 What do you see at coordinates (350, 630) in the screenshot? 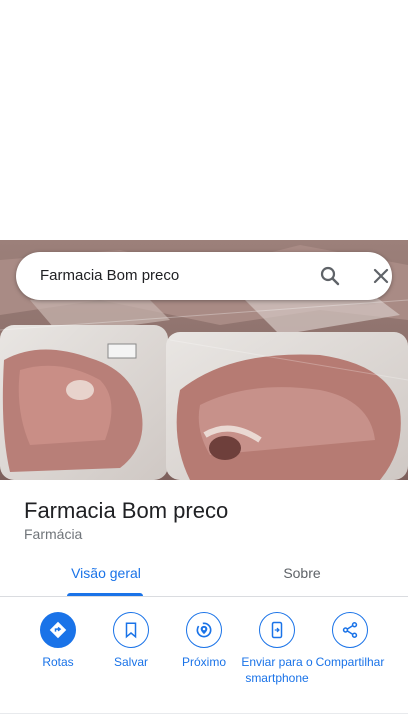
I see `share-icon` at bounding box center [350, 630].